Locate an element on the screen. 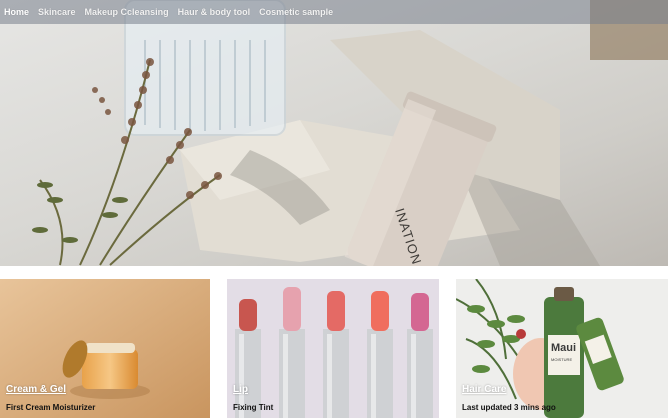 The width and height of the screenshot is (668, 418). category-card-cream-gel: Cream & Gel First Cream Moisturizer is located at coordinates (105, 348).